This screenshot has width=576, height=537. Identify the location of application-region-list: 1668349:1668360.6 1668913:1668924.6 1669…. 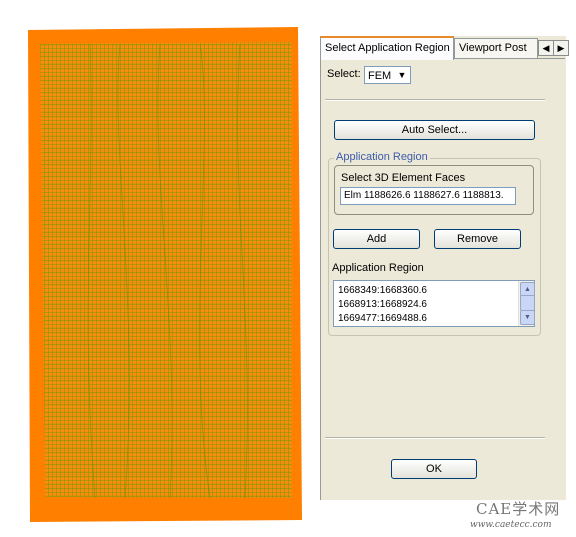
(434, 303).